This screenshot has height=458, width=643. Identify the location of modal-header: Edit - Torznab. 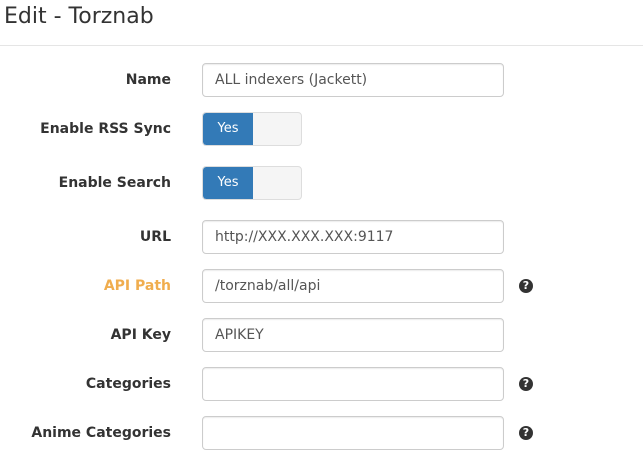
(321, 23).